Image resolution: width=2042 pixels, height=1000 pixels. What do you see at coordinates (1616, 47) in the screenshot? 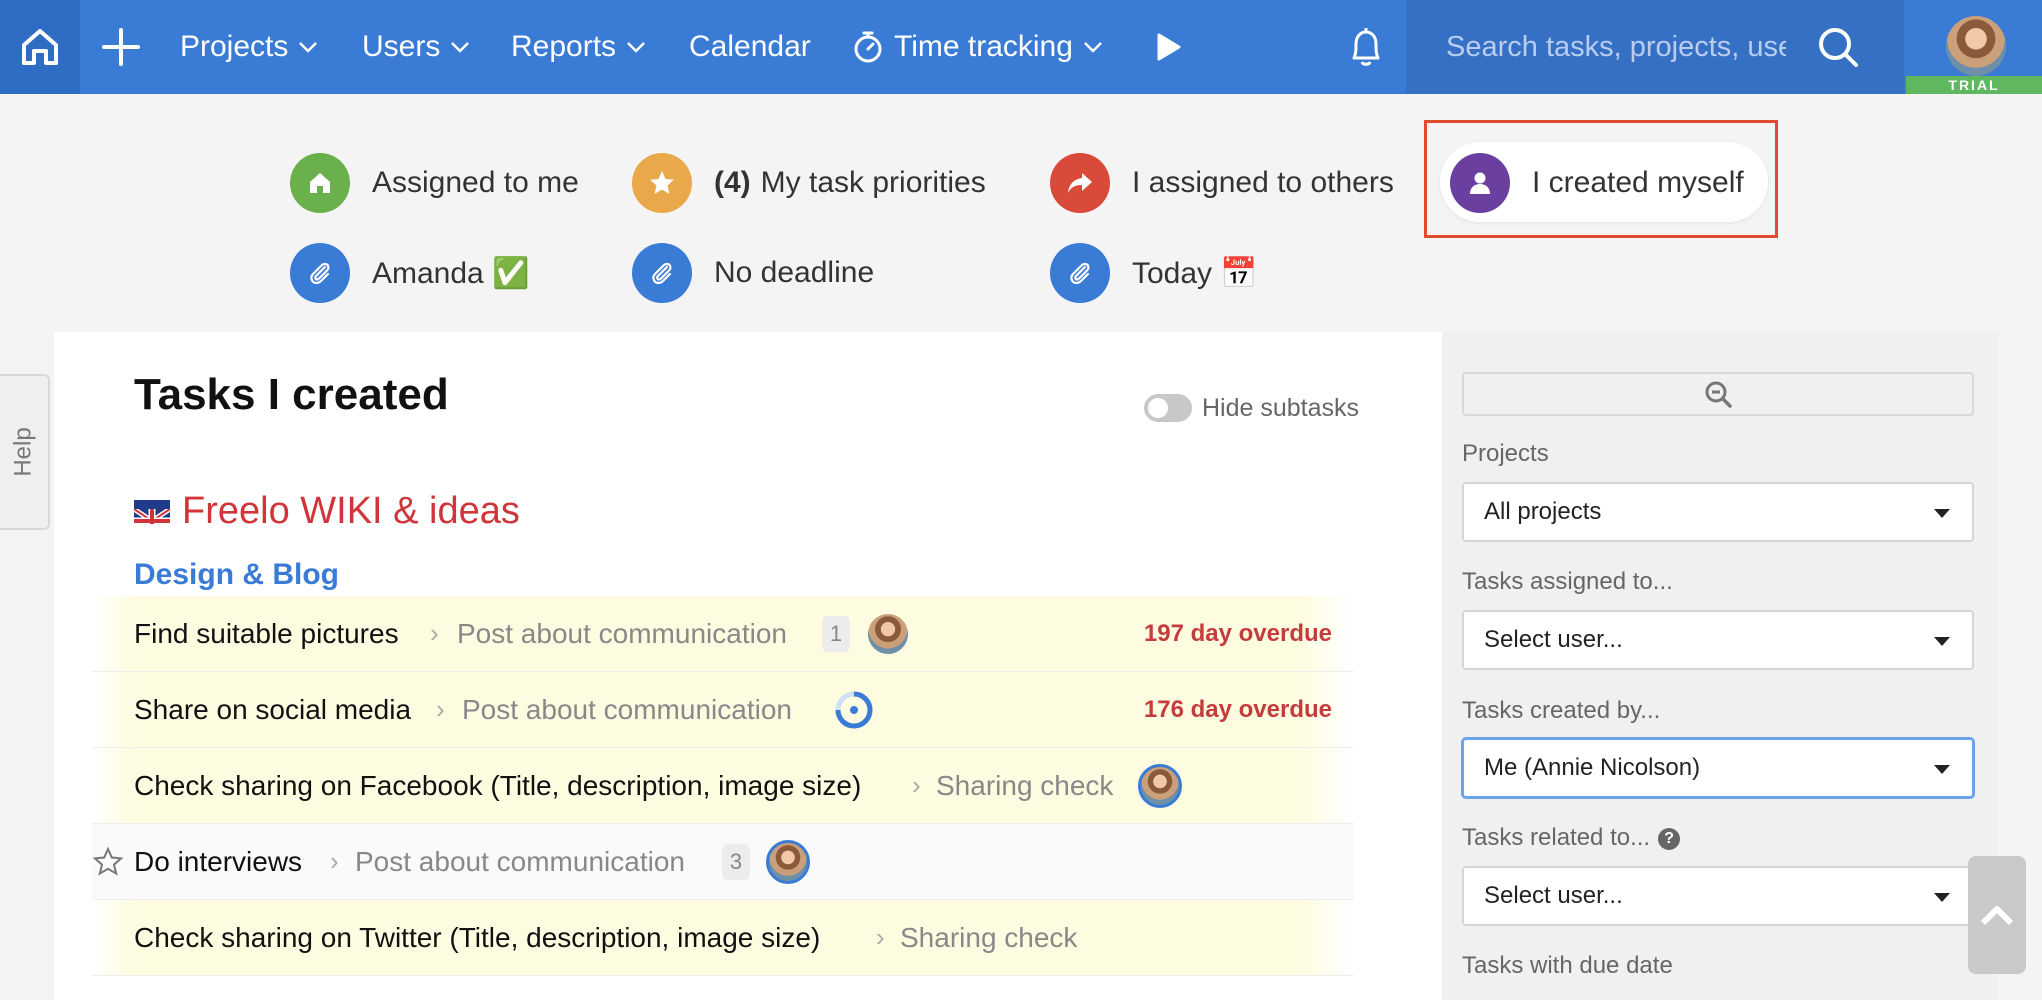
I see `search-input` at bounding box center [1616, 47].